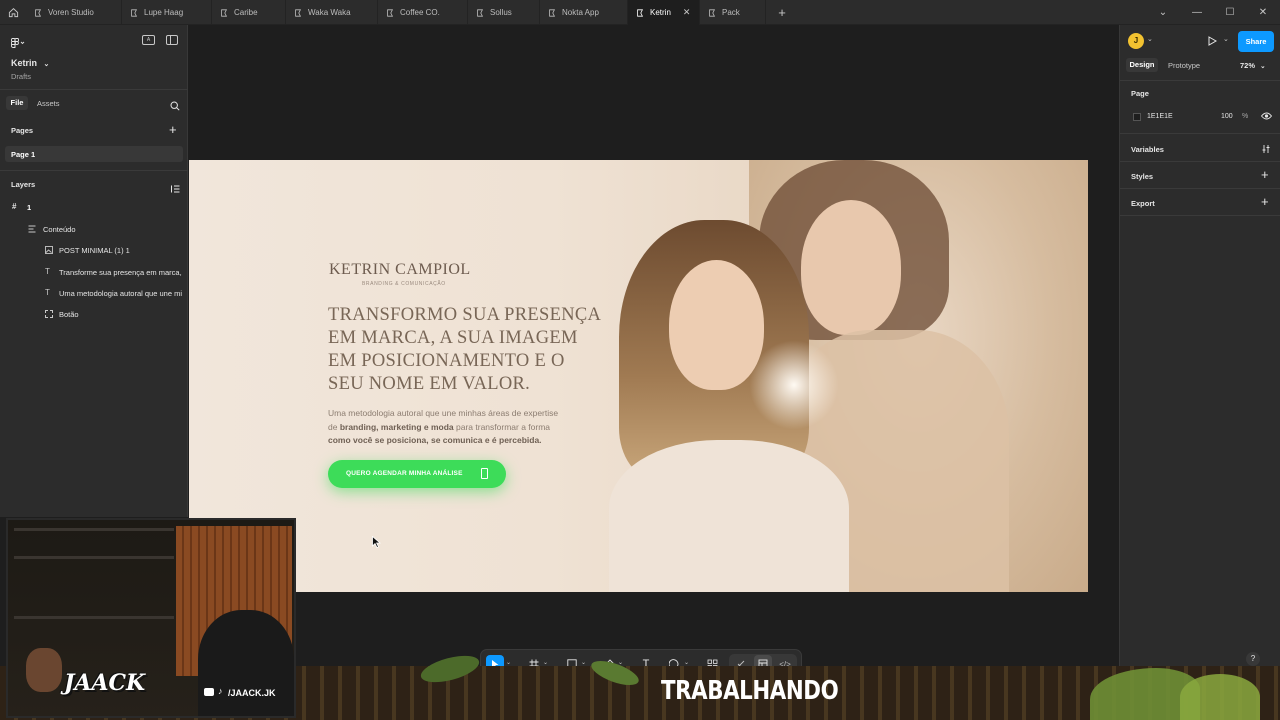 The height and width of the screenshot is (720, 1280). What do you see at coordinates (1266, 149) in the screenshot?
I see `variables-icon` at bounding box center [1266, 149].